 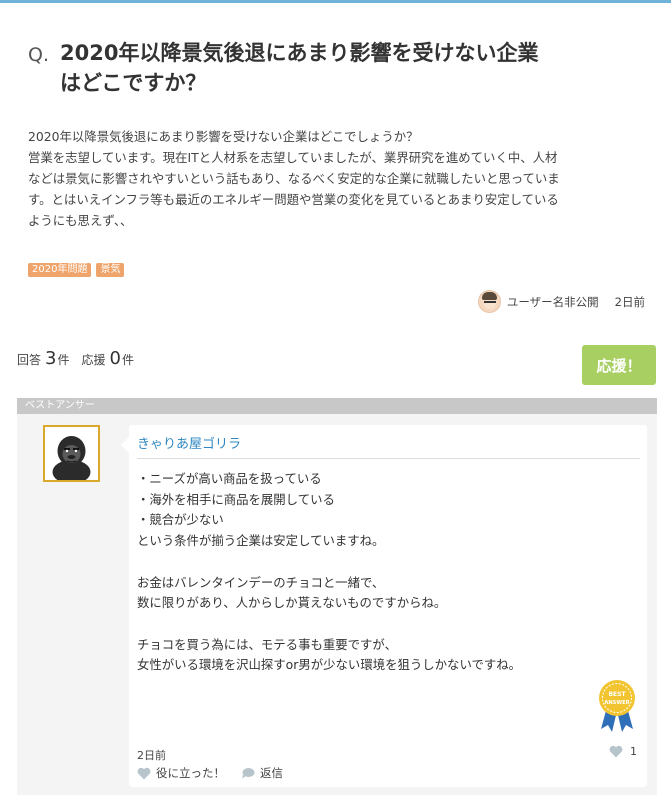 I want to click on answer-line: 女性がいる環境を沢山探すor男が少ない環境を狙うしかないですね。, so click(x=329, y=665).